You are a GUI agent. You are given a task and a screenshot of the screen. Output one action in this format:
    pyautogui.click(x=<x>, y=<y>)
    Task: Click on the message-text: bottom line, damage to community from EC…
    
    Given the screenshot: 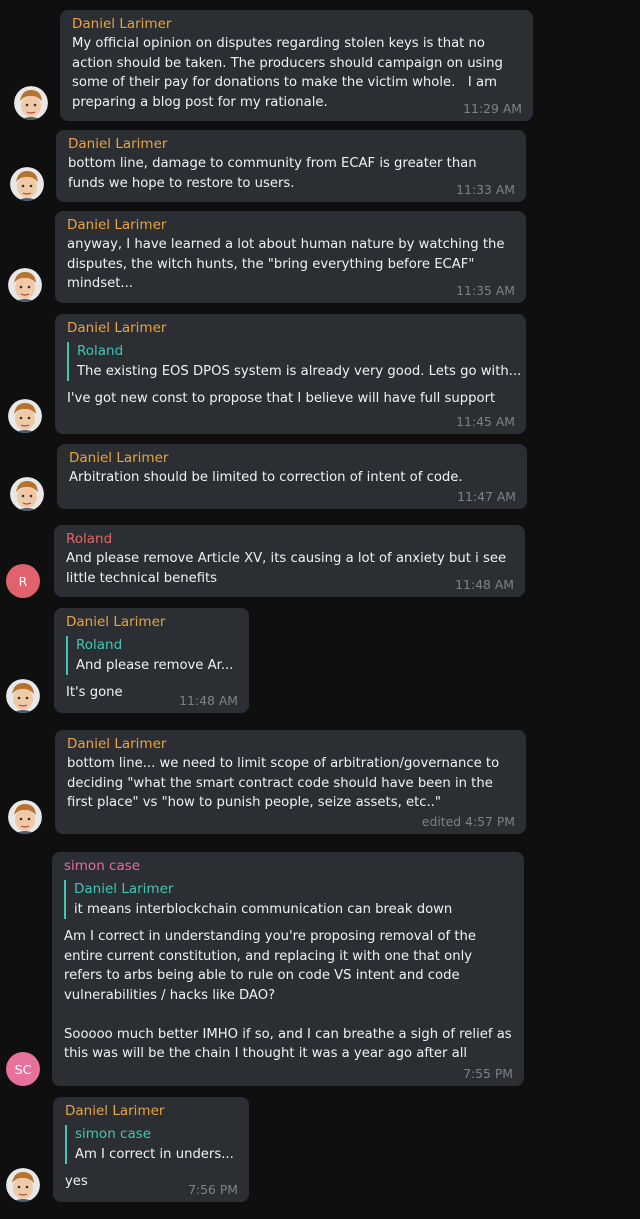 What is the action you would take?
    pyautogui.click(x=274, y=173)
    